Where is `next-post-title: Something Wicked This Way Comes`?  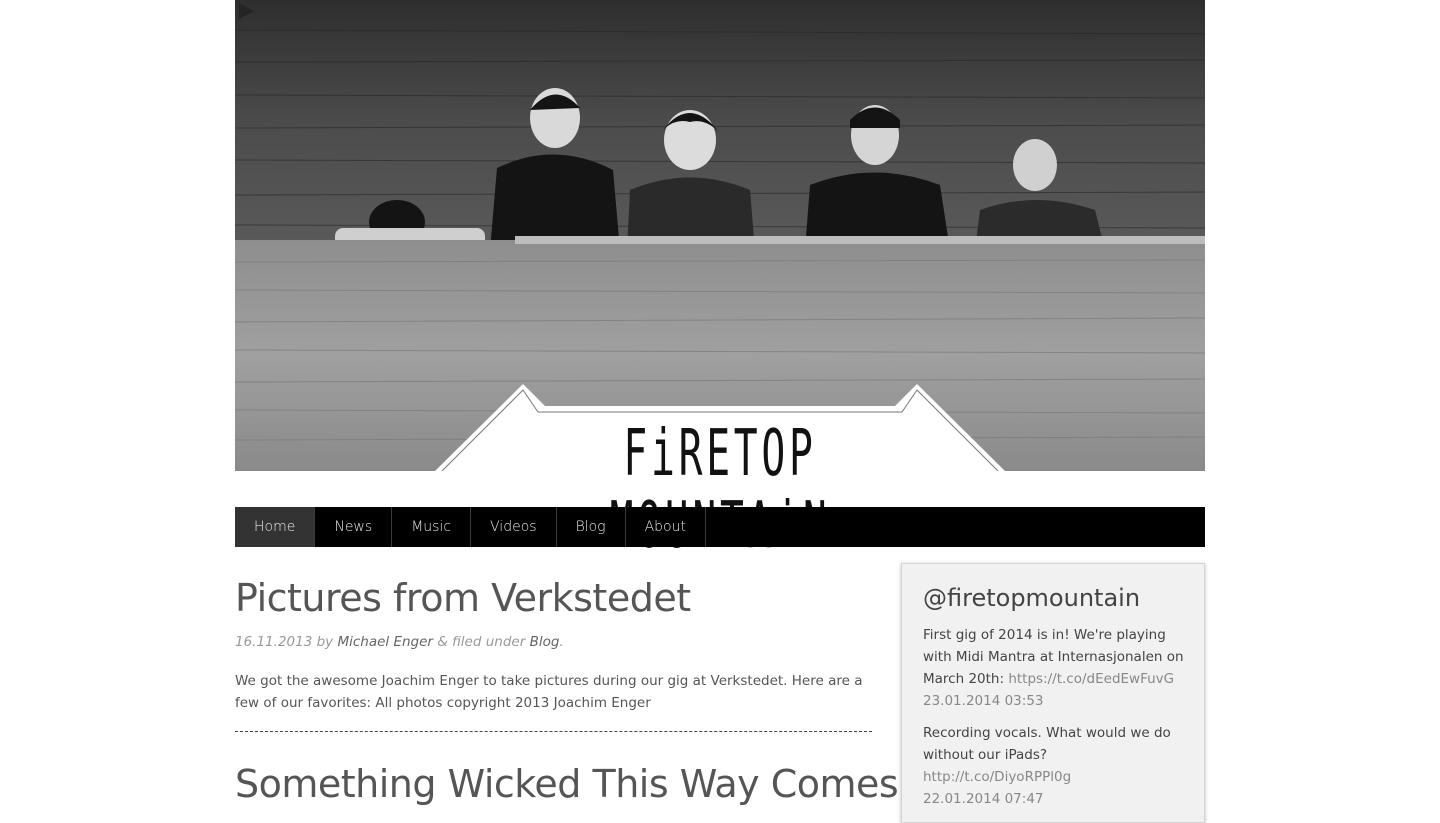 next-post-title: Something Wicked This Way Comes is located at coordinates (567, 784).